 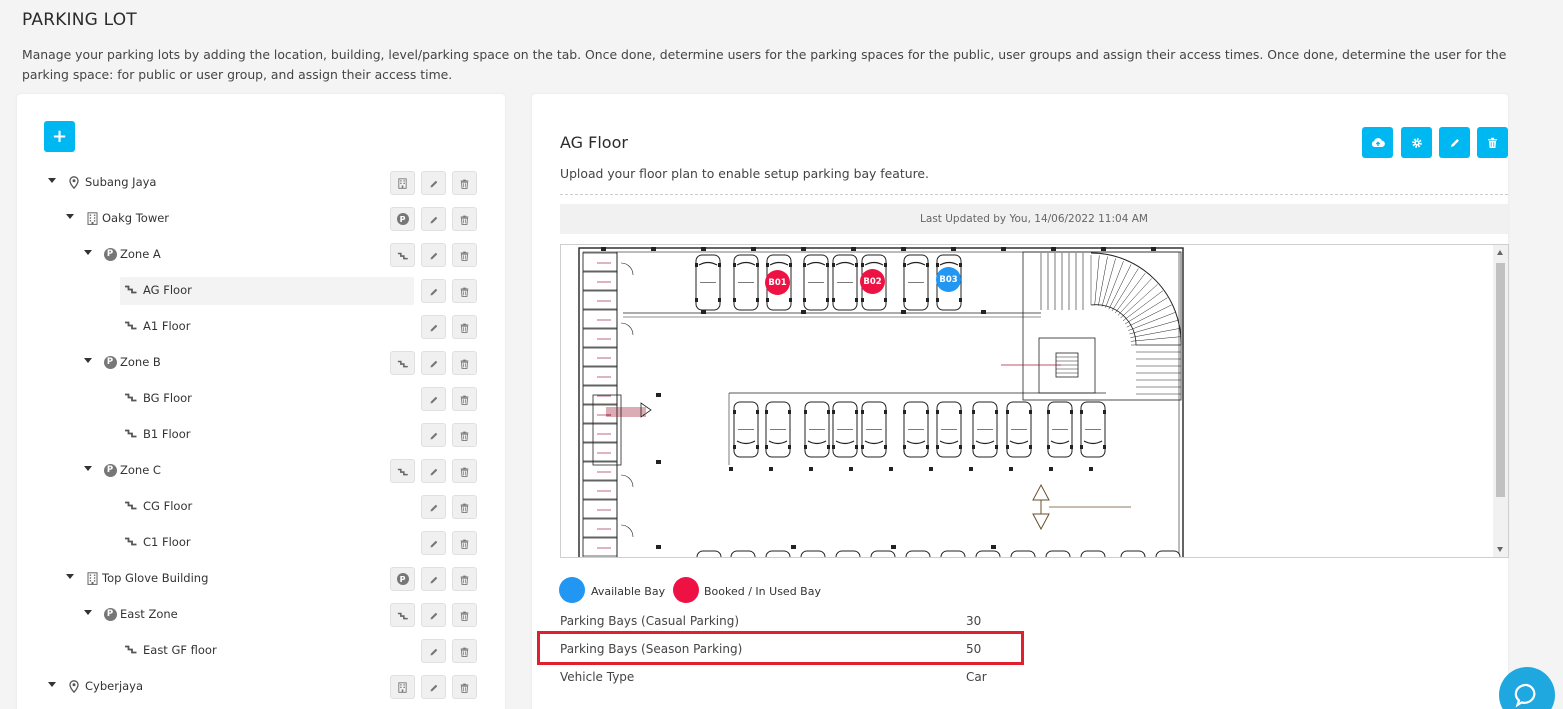 I want to click on tree-node-label: CG Floor, so click(x=167, y=506).